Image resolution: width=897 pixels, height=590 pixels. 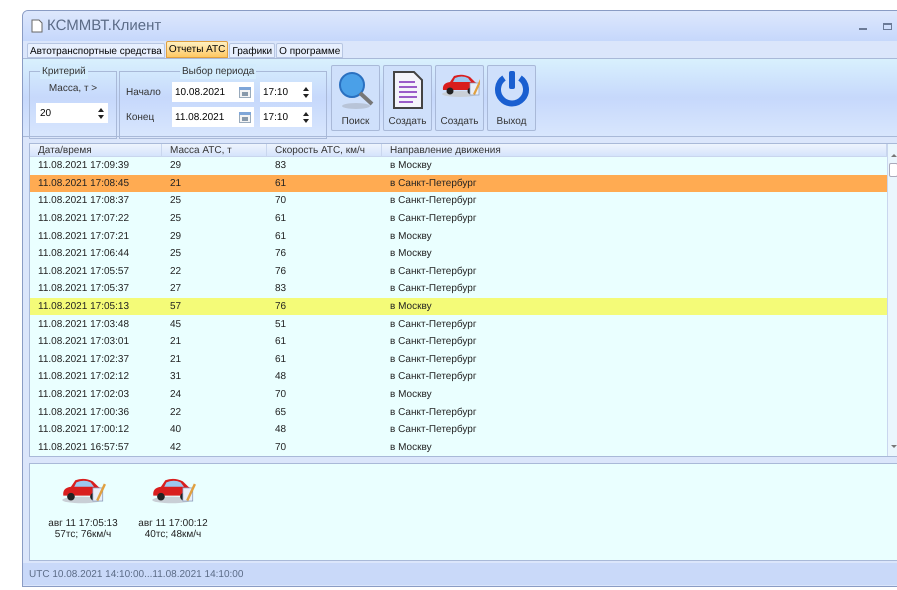 What do you see at coordinates (892, 300) in the screenshot?
I see `scrollbar` at bounding box center [892, 300].